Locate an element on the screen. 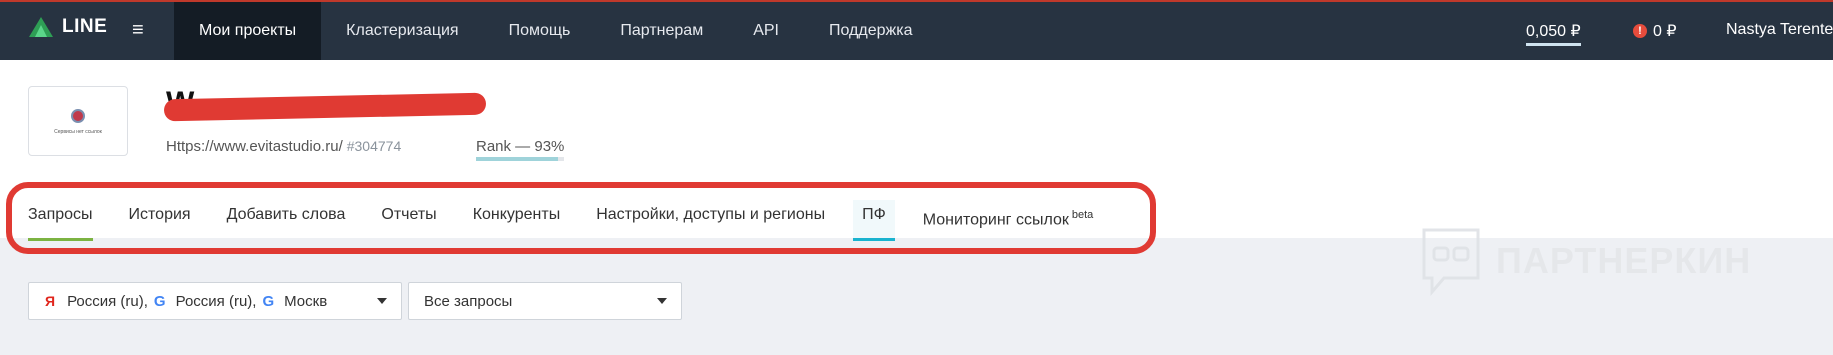 This screenshot has width=1833, height=355. tab-competitors: Конкуренты is located at coordinates (517, 219).